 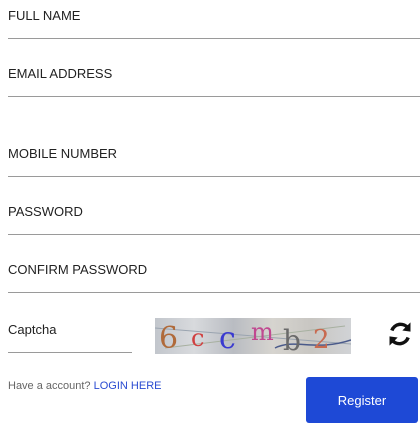 What do you see at coordinates (214, 269) in the screenshot?
I see `confirm-password-input` at bounding box center [214, 269].